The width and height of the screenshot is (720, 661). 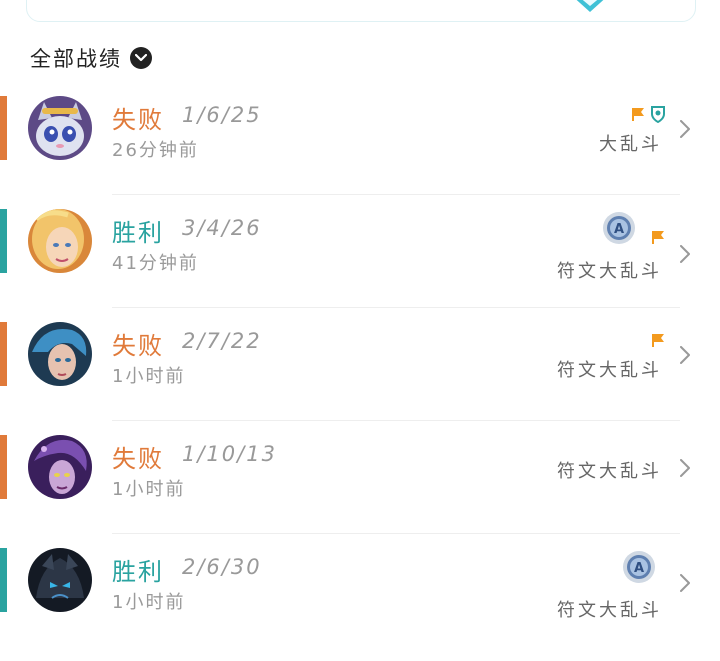 What do you see at coordinates (590, 6) in the screenshot?
I see `rank-badge-icon` at bounding box center [590, 6].